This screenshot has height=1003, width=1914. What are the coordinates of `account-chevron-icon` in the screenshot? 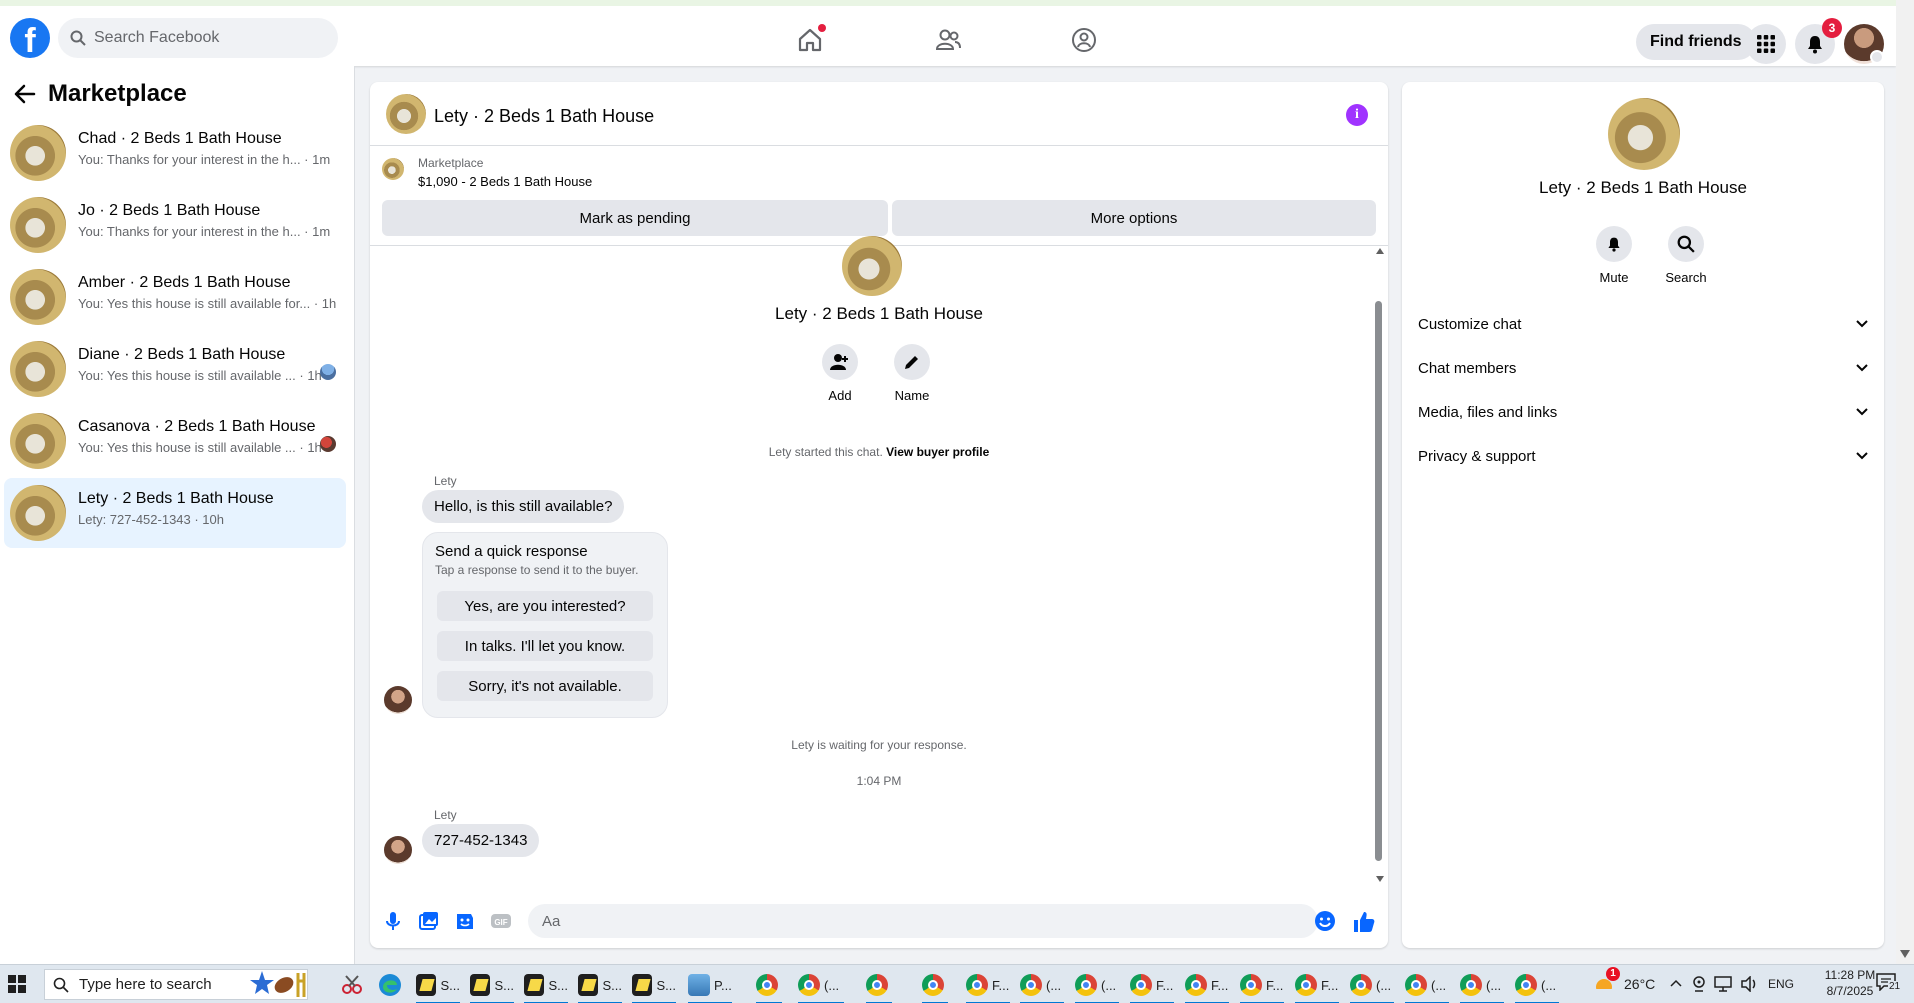 It's located at (1877, 57).